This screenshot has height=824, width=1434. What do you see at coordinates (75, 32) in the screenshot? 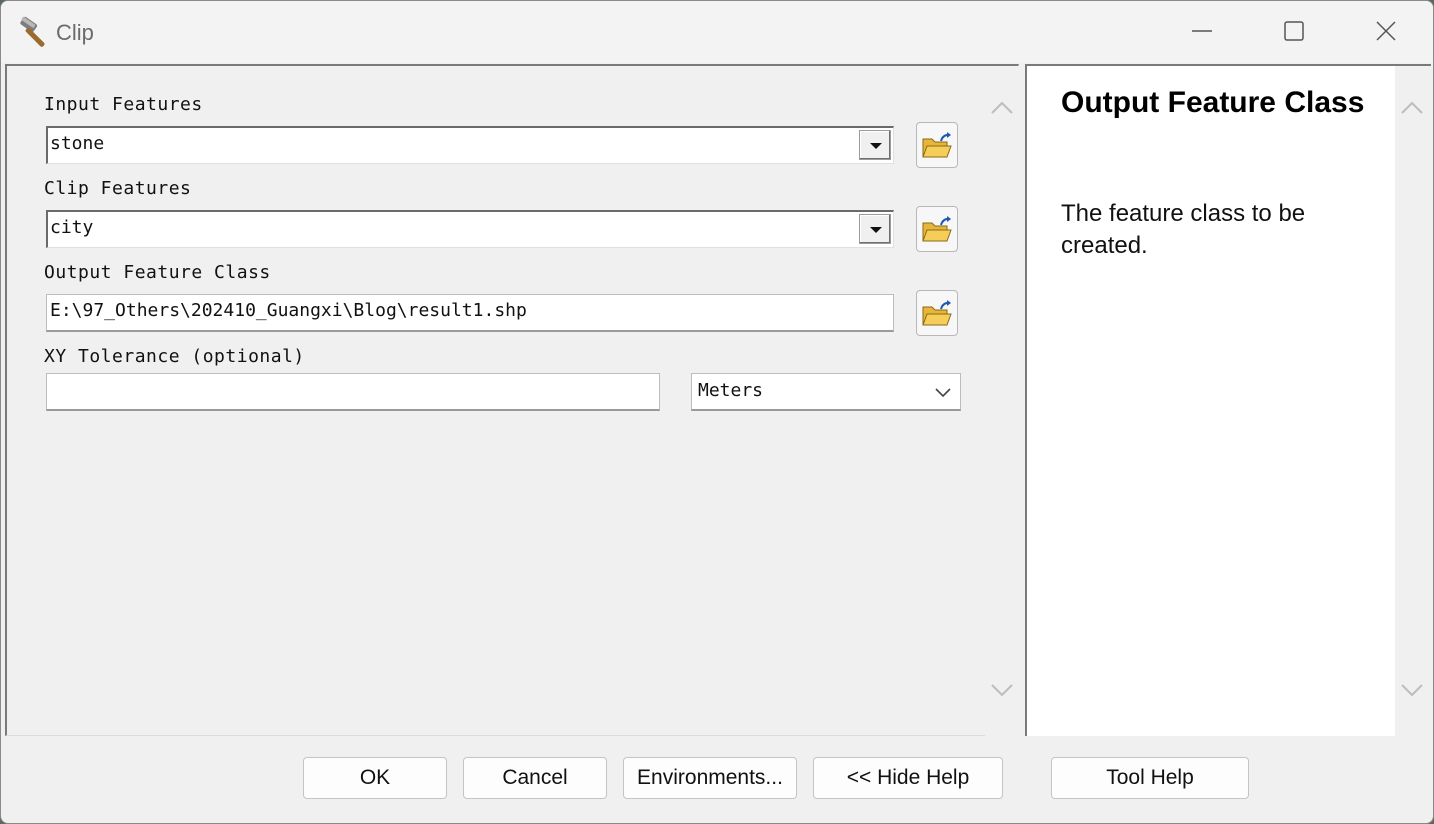
I see `window-title: Clip` at bounding box center [75, 32].